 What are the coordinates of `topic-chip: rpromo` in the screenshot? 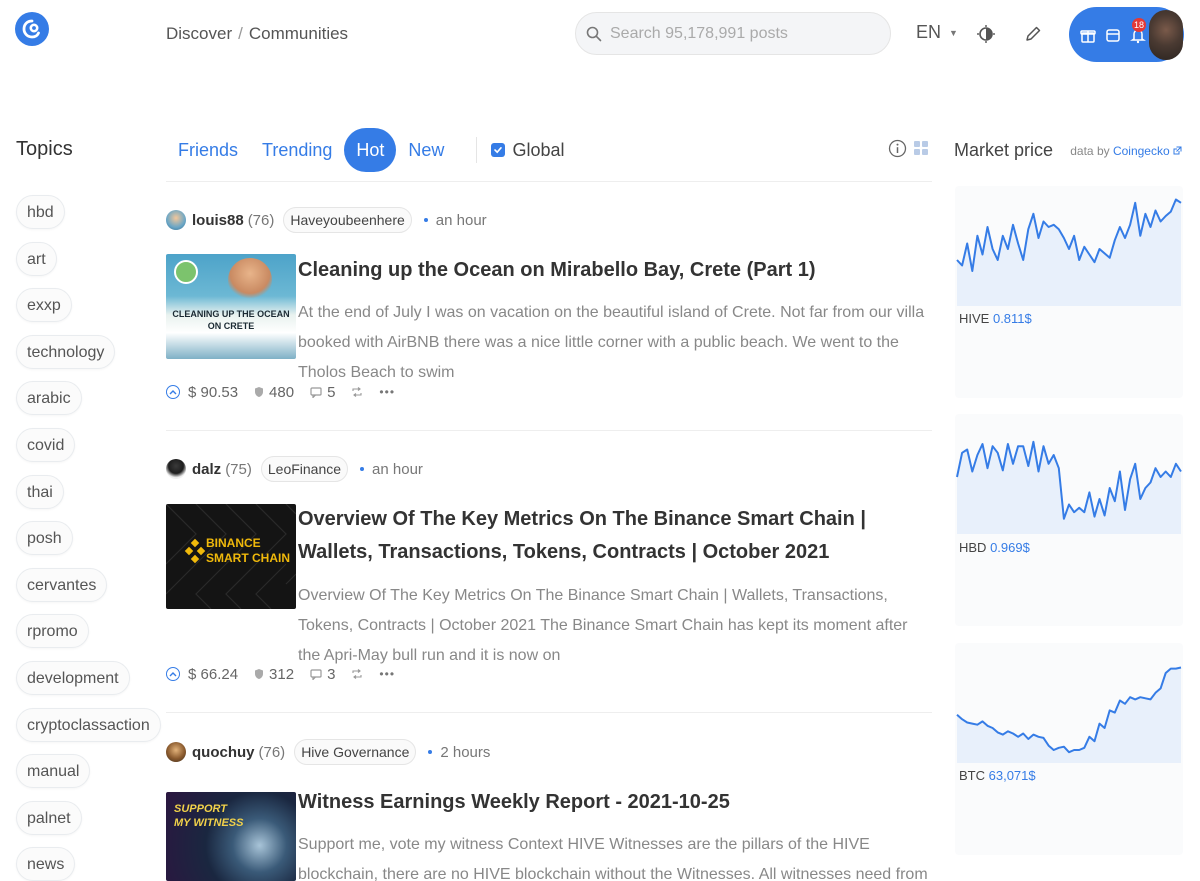 It's located at (52, 631).